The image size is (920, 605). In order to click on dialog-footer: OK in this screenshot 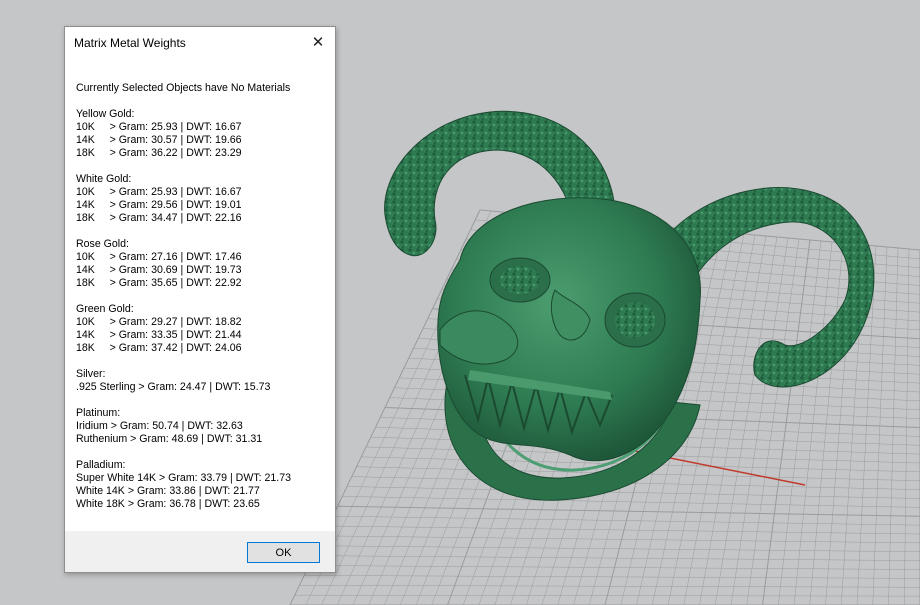, I will do `click(200, 551)`.